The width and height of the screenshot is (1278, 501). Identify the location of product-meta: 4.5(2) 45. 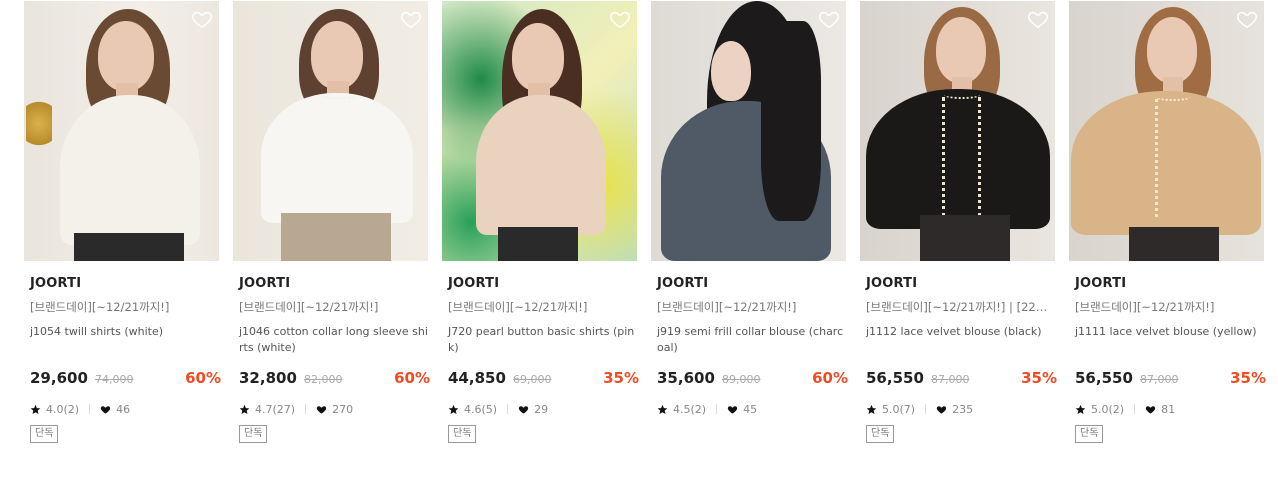
(752, 409).